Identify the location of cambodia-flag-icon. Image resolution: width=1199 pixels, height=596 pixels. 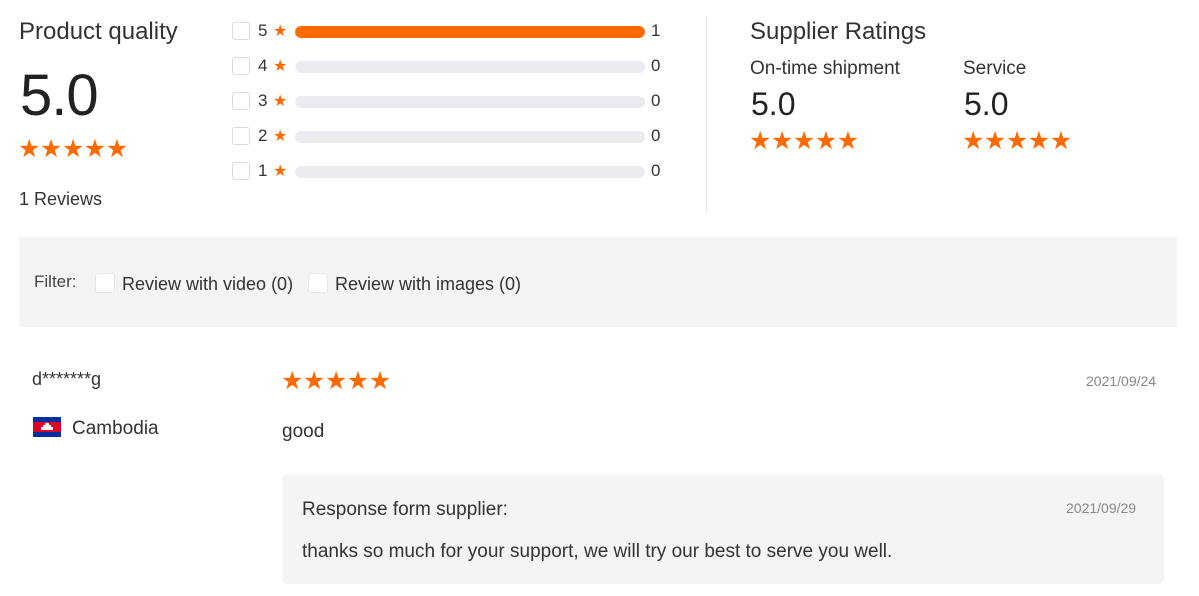
(47, 427).